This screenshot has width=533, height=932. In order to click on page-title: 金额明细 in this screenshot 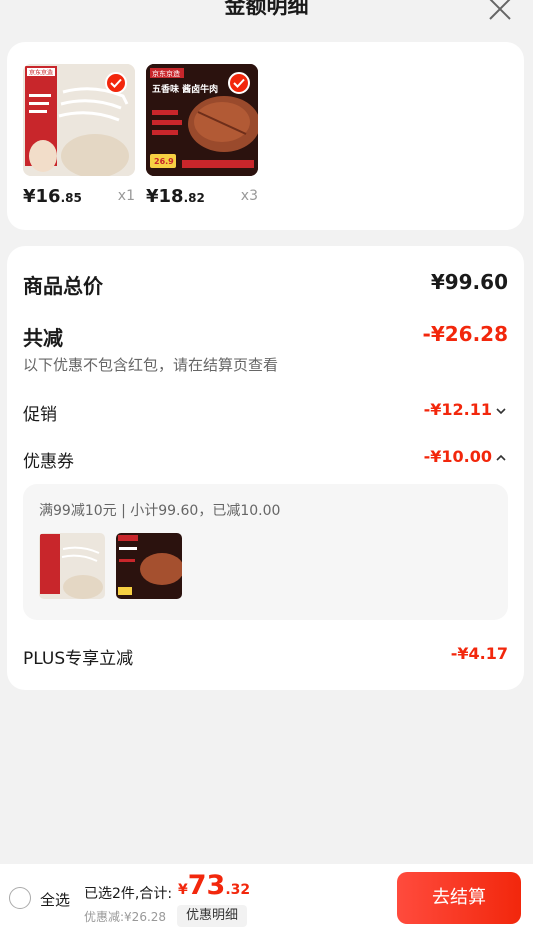, I will do `click(266, 9)`.